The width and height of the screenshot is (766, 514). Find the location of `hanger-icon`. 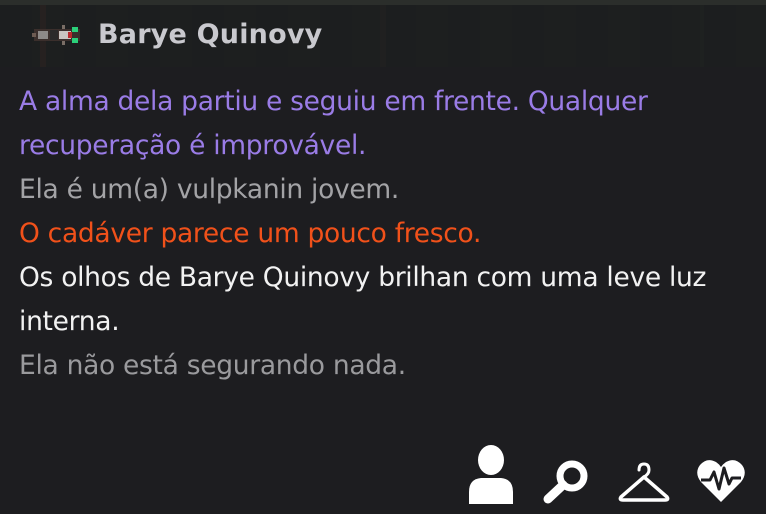

hanger-icon is located at coordinates (644, 482).